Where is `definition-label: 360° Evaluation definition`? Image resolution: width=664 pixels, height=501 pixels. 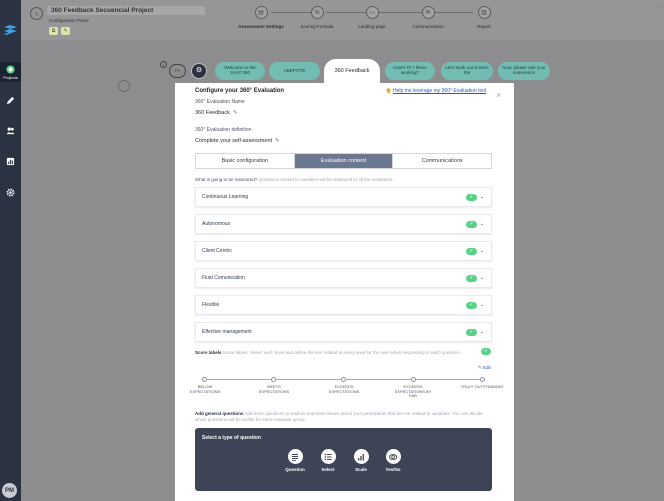
definition-label: 360° Evaluation definition is located at coordinates (223, 130).